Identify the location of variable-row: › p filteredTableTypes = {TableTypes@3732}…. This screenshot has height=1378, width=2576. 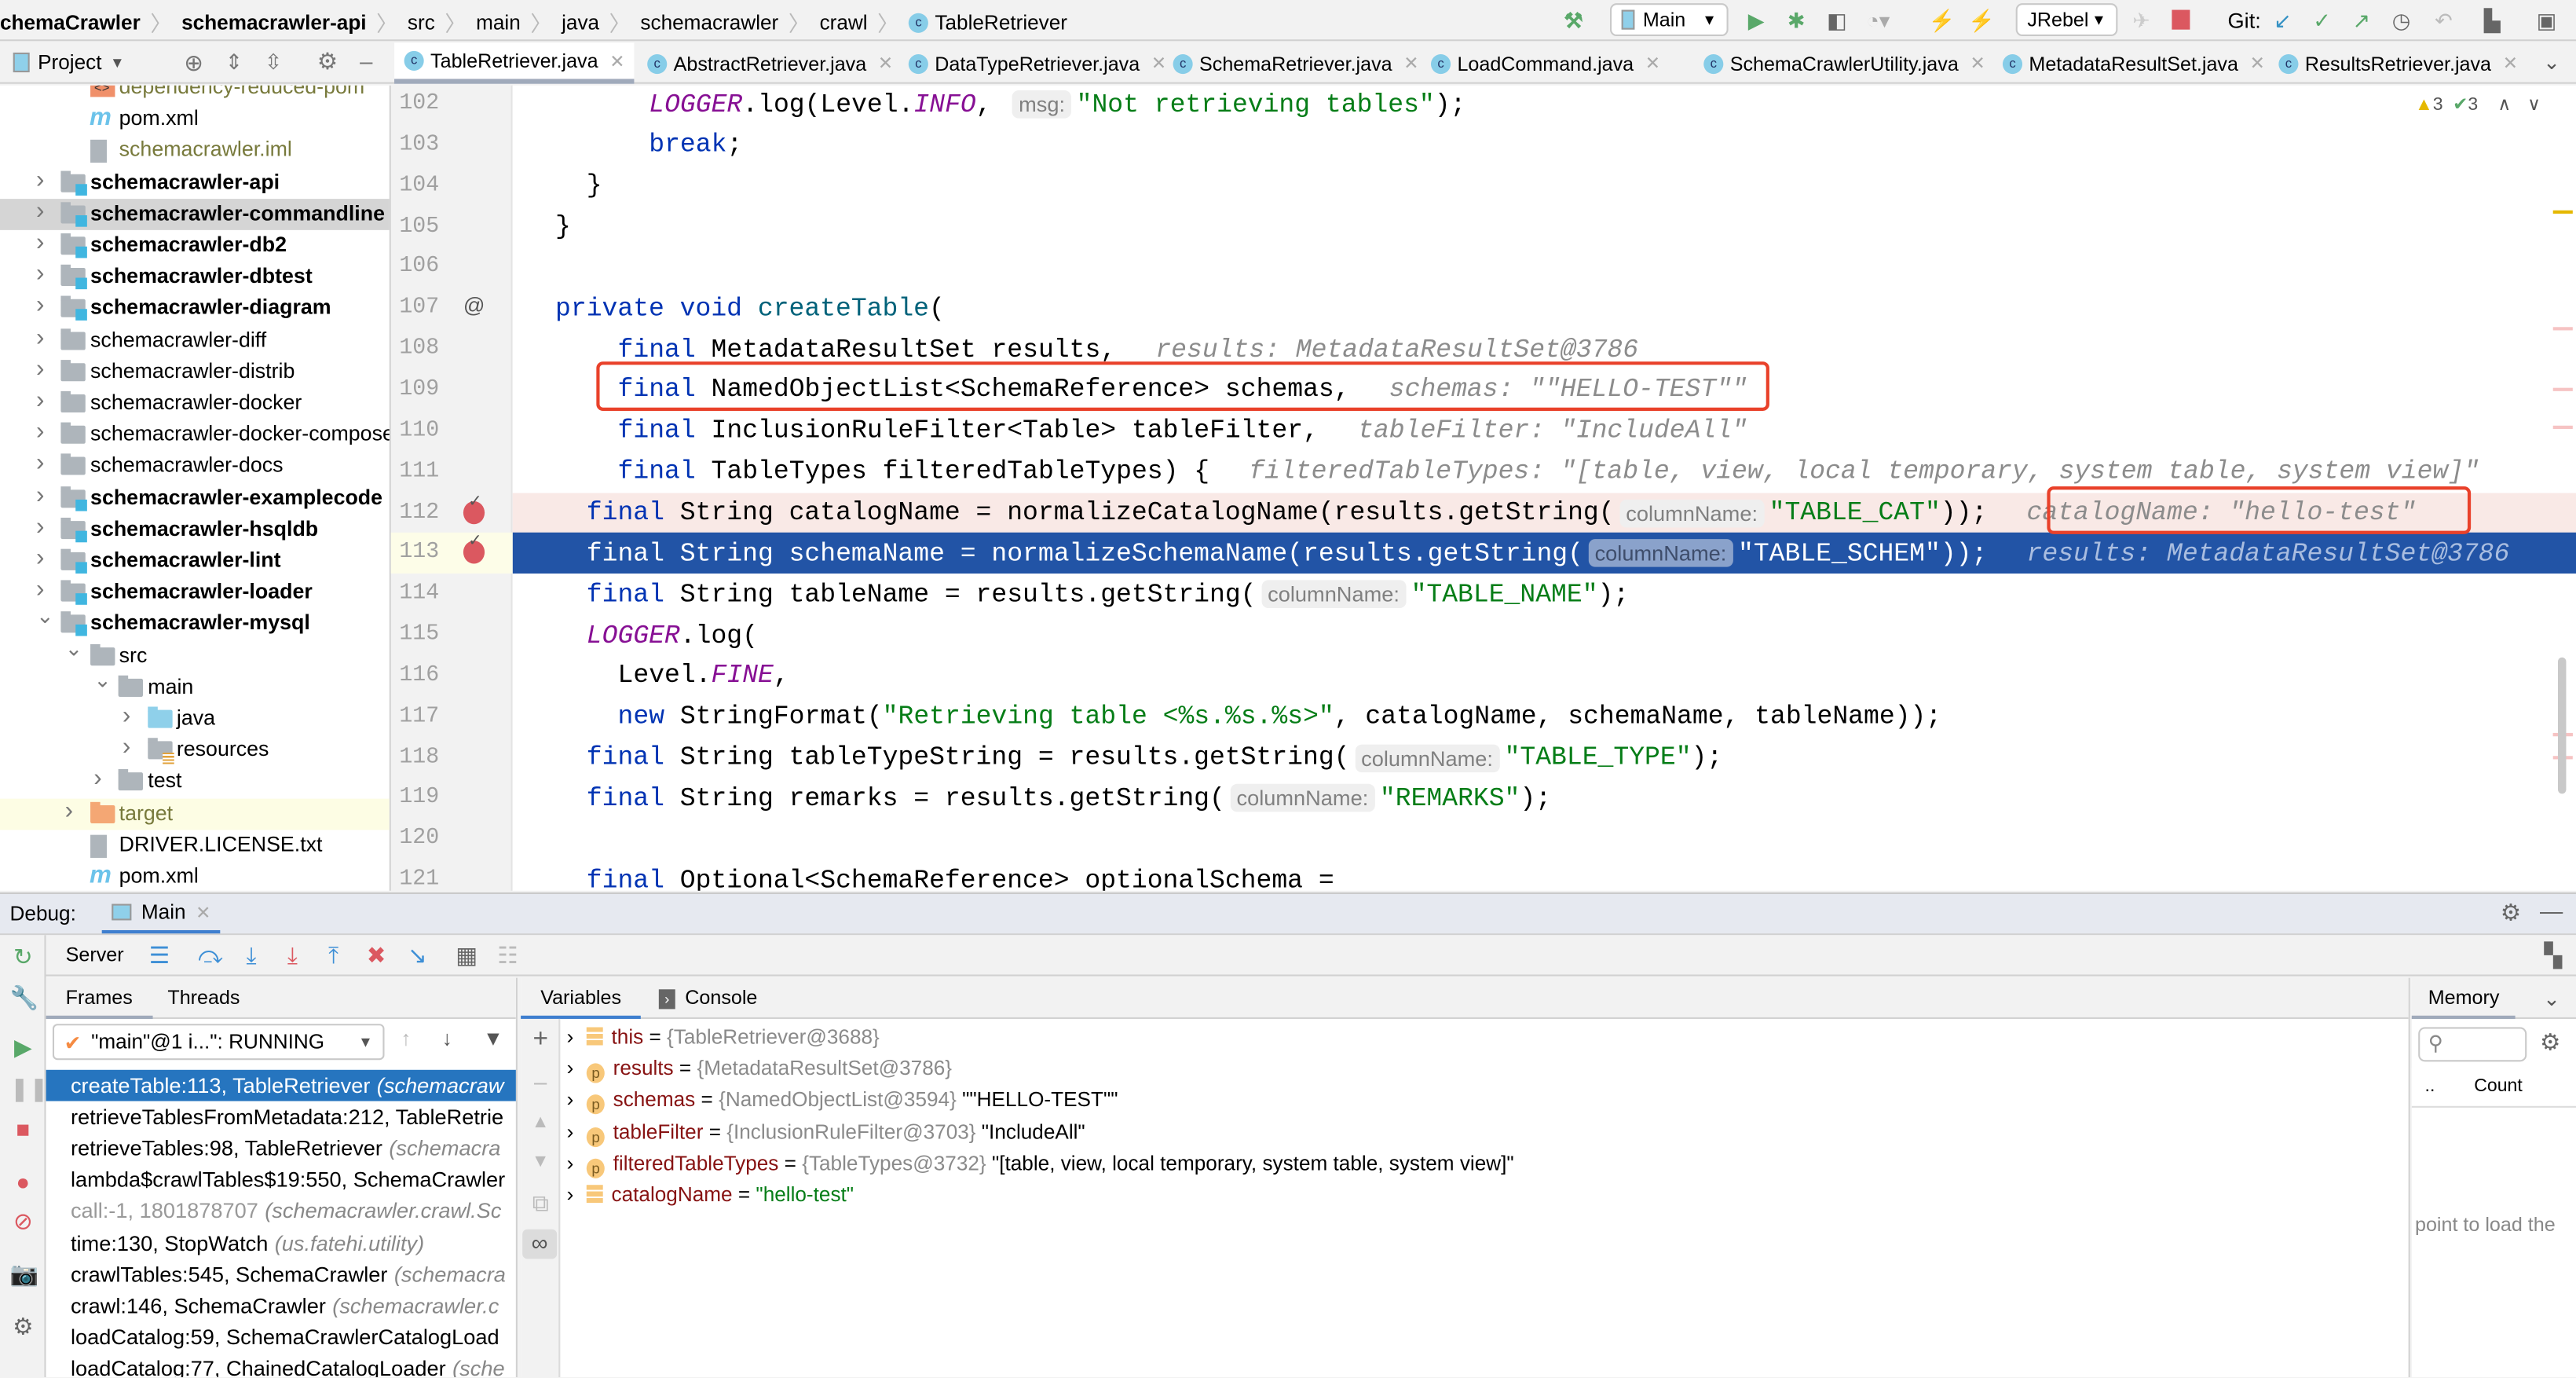
(1041, 1164).